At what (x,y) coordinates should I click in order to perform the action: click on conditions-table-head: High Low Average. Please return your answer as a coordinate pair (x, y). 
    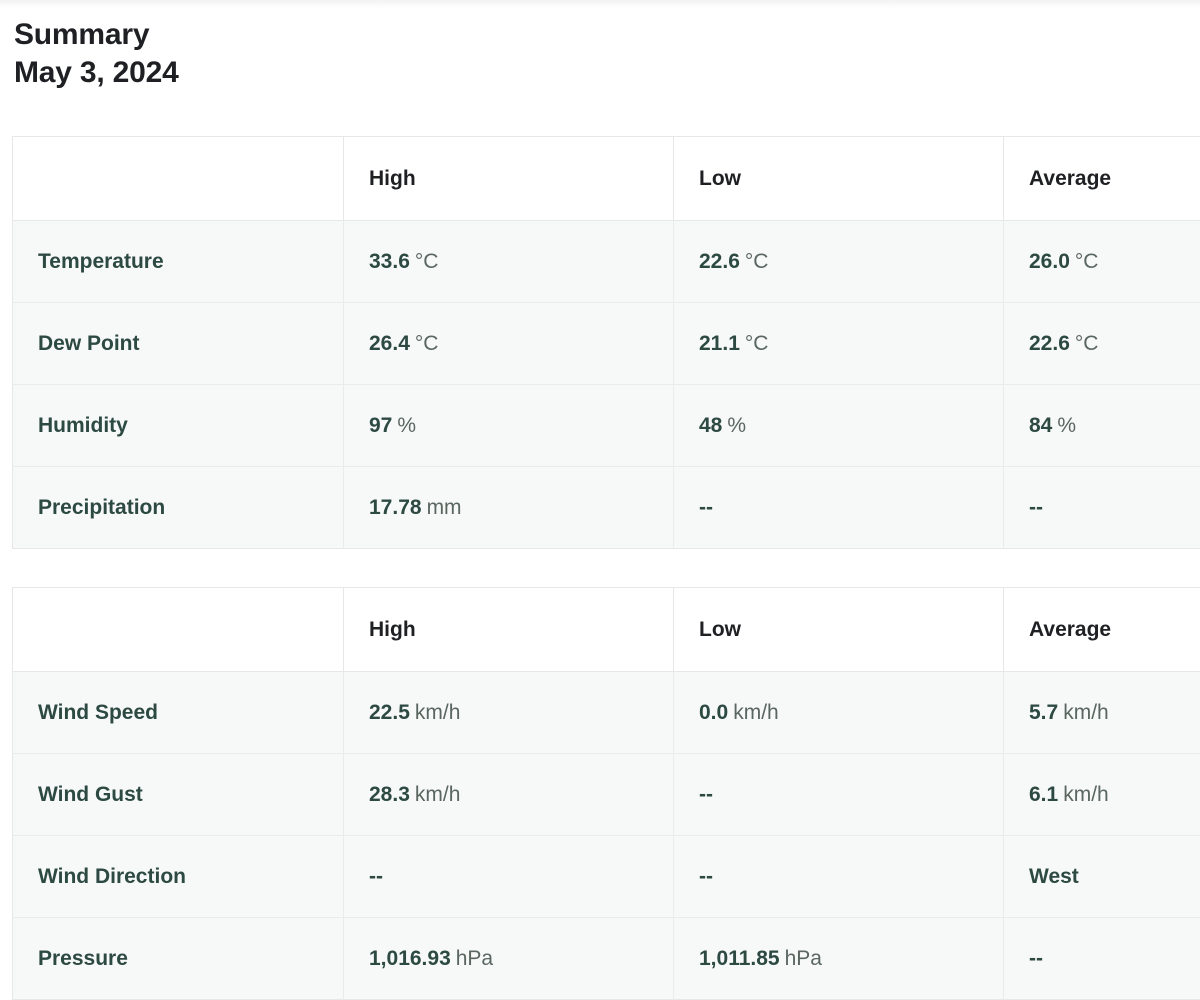
    Looking at the image, I should click on (606, 178).